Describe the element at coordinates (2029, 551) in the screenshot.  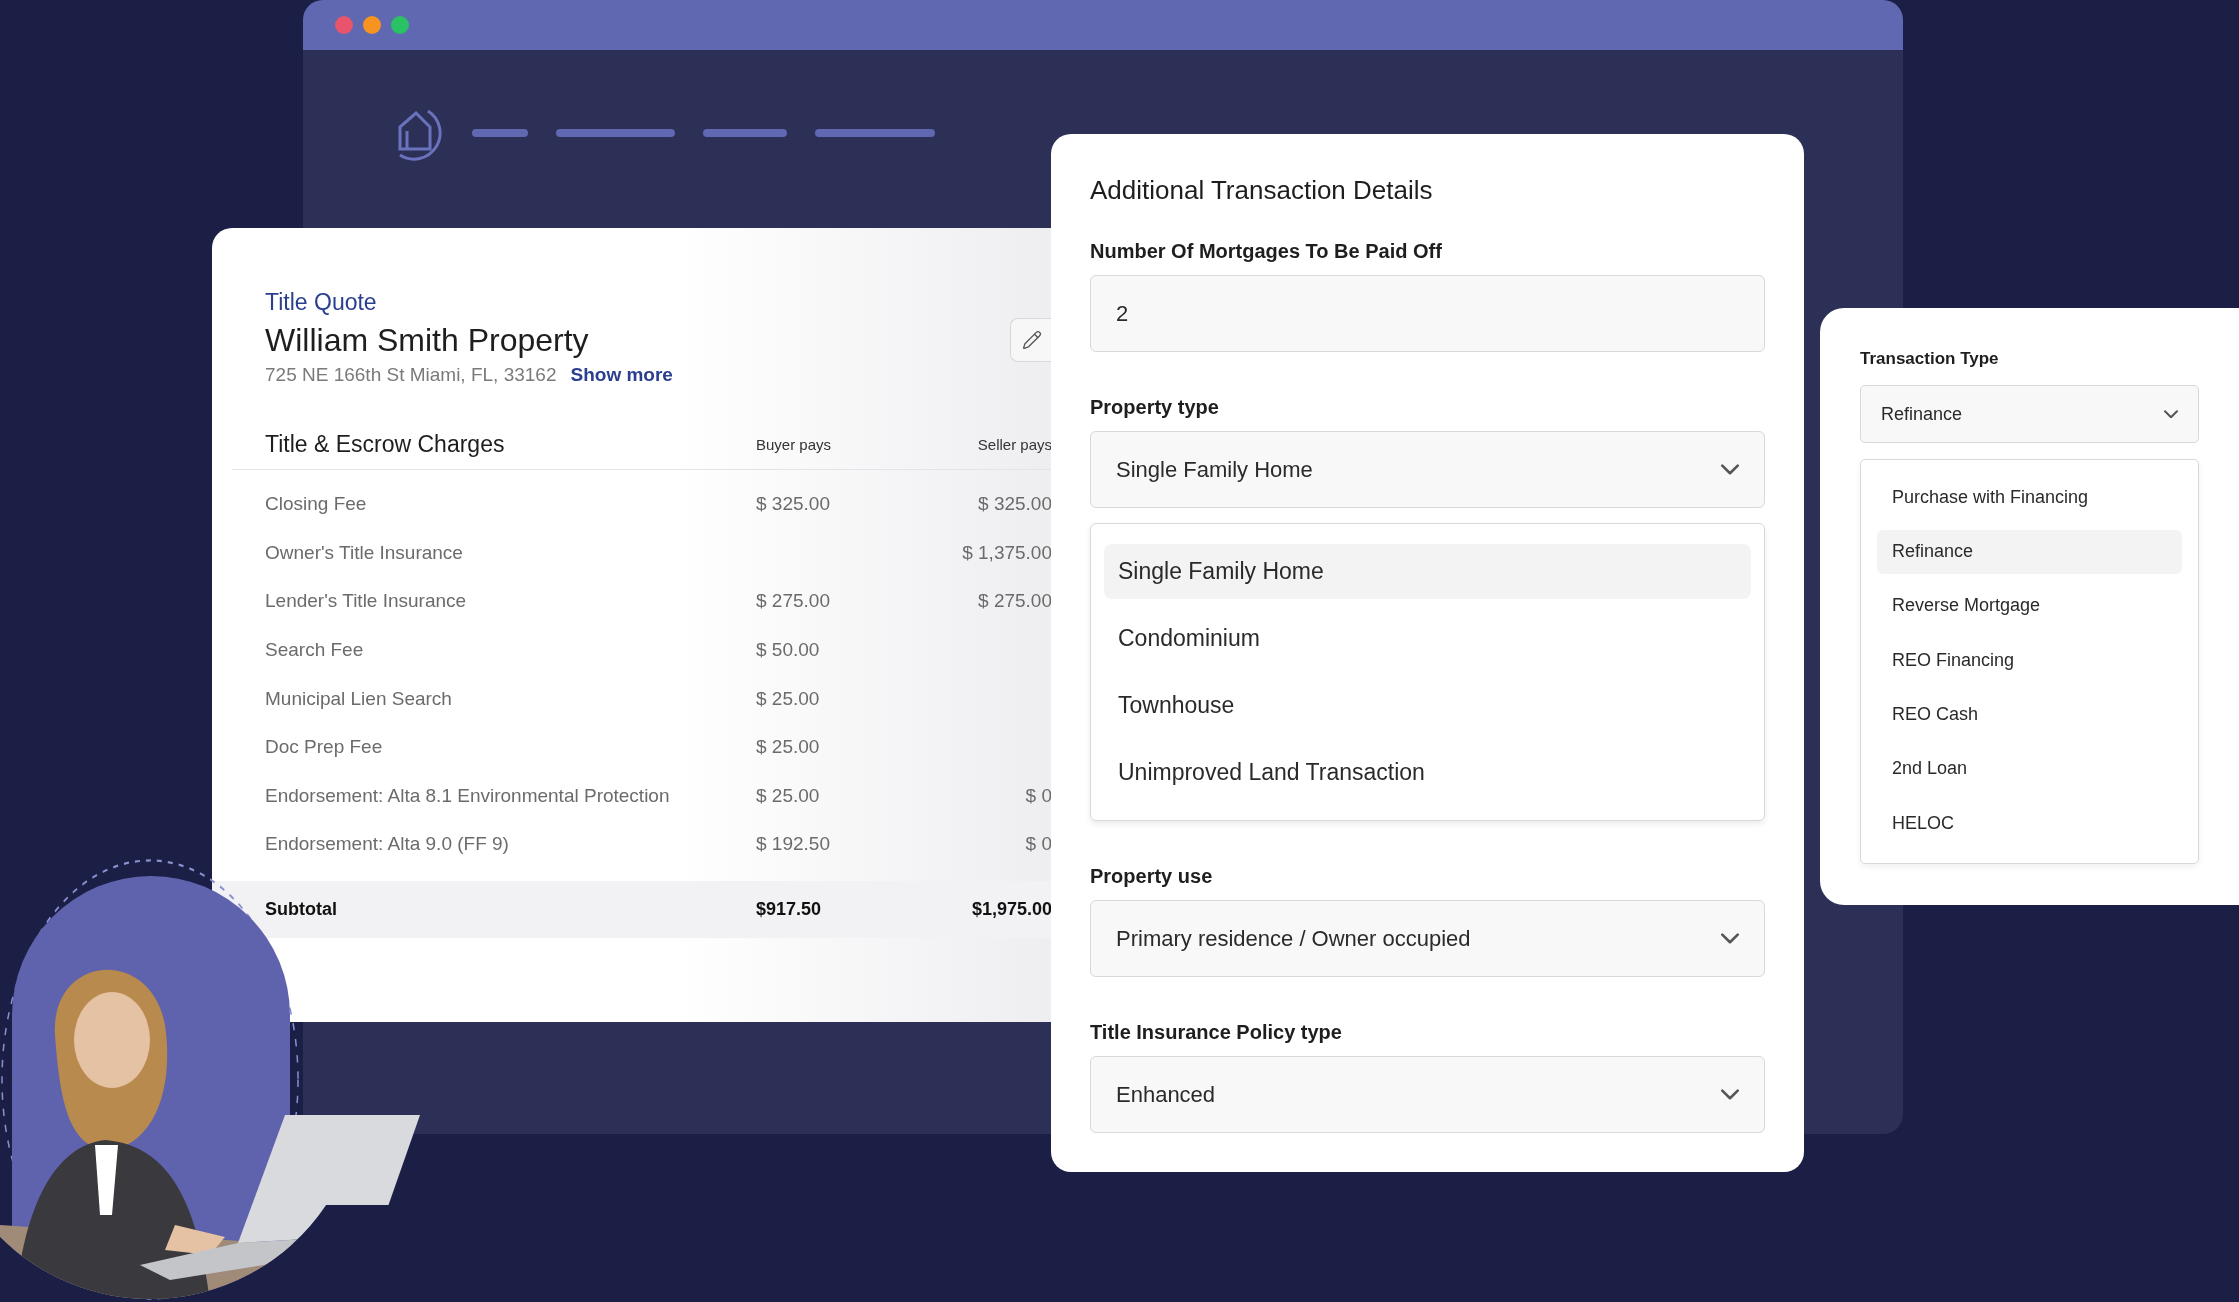
I see `dropdown-option: Refinance` at that location.